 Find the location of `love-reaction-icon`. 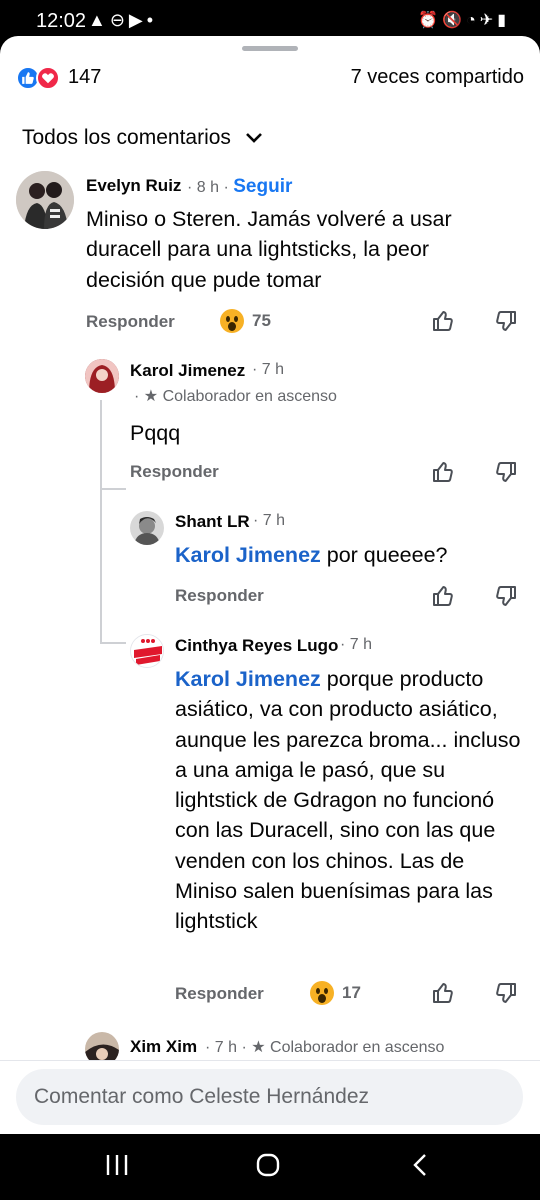

love-reaction-icon is located at coordinates (48, 78).